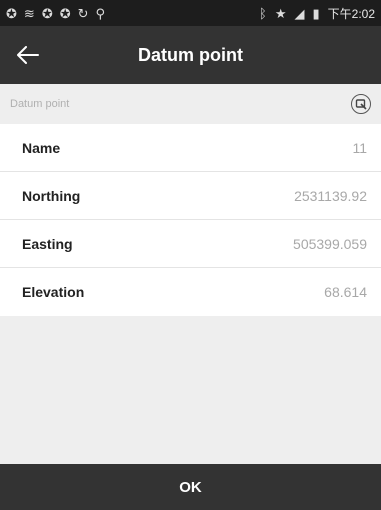  I want to click on field-label: Elevation, so click(53, 292).